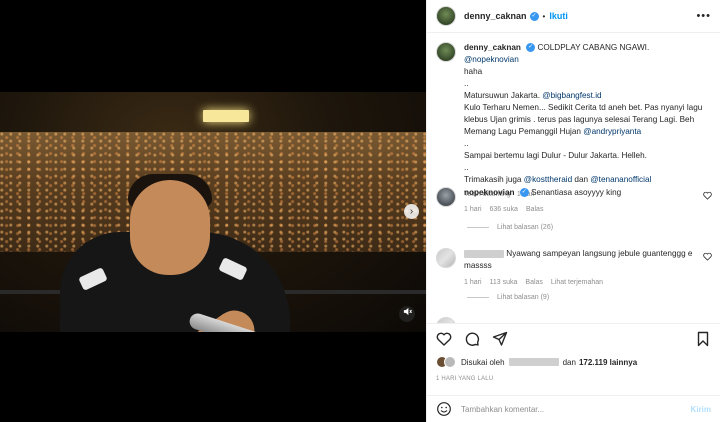 The width and height of the screenshot is (720, 422). I want to click on caption-line: haha, so click(473, 71).